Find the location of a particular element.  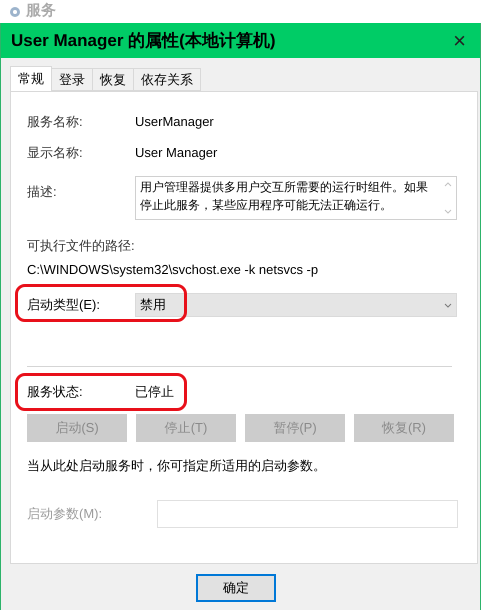

gear-icon is located at coordinates (15, 11).